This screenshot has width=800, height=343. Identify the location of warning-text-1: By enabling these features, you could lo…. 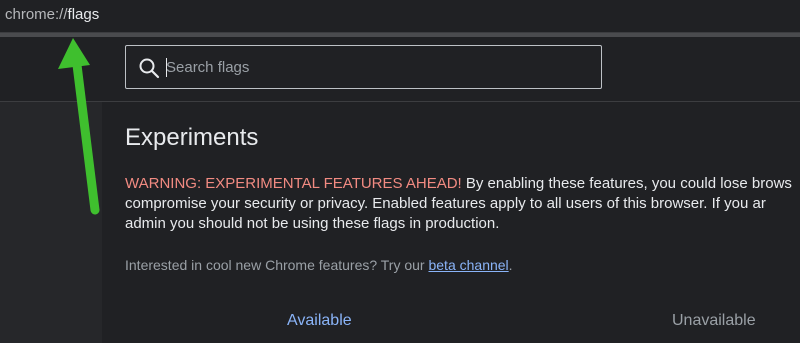
(626, 183).